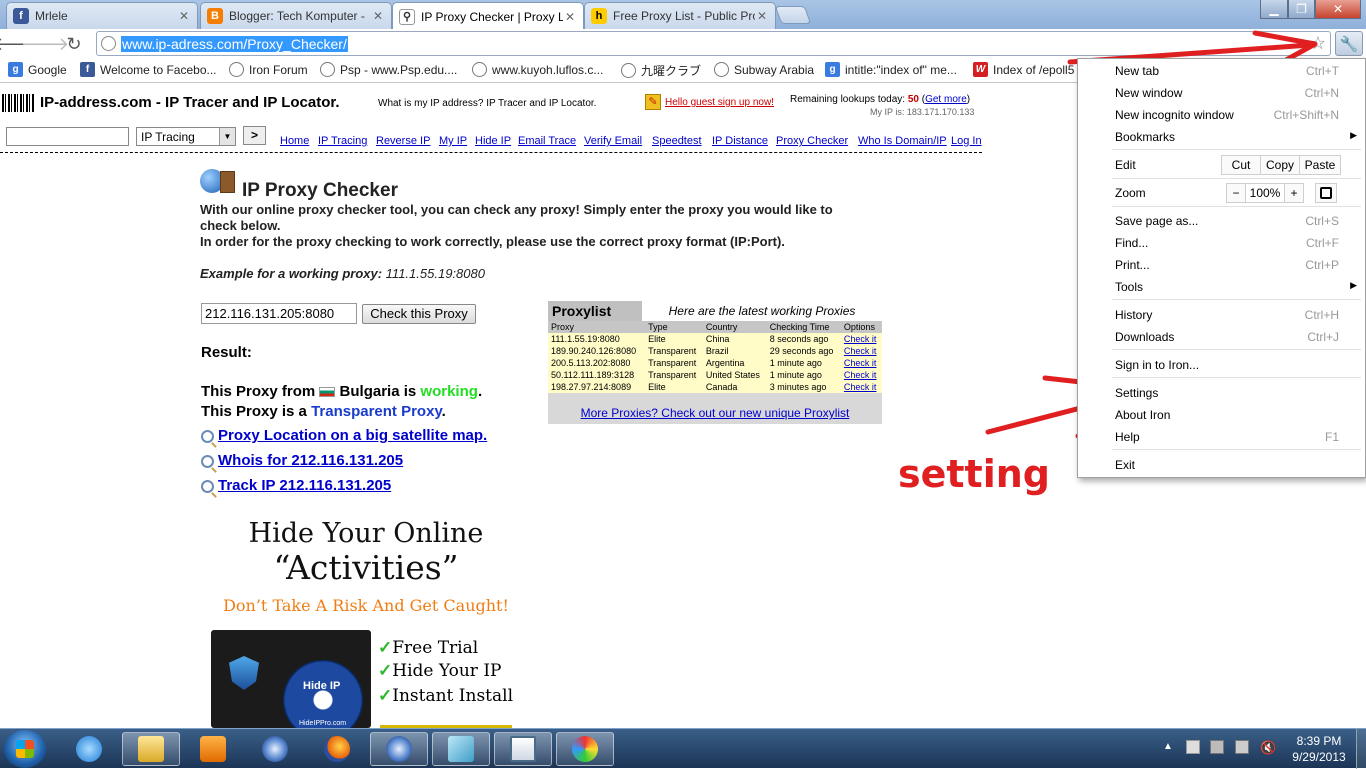  I want to click on menu-zoom-label: Zoom, so click(1130, 193).